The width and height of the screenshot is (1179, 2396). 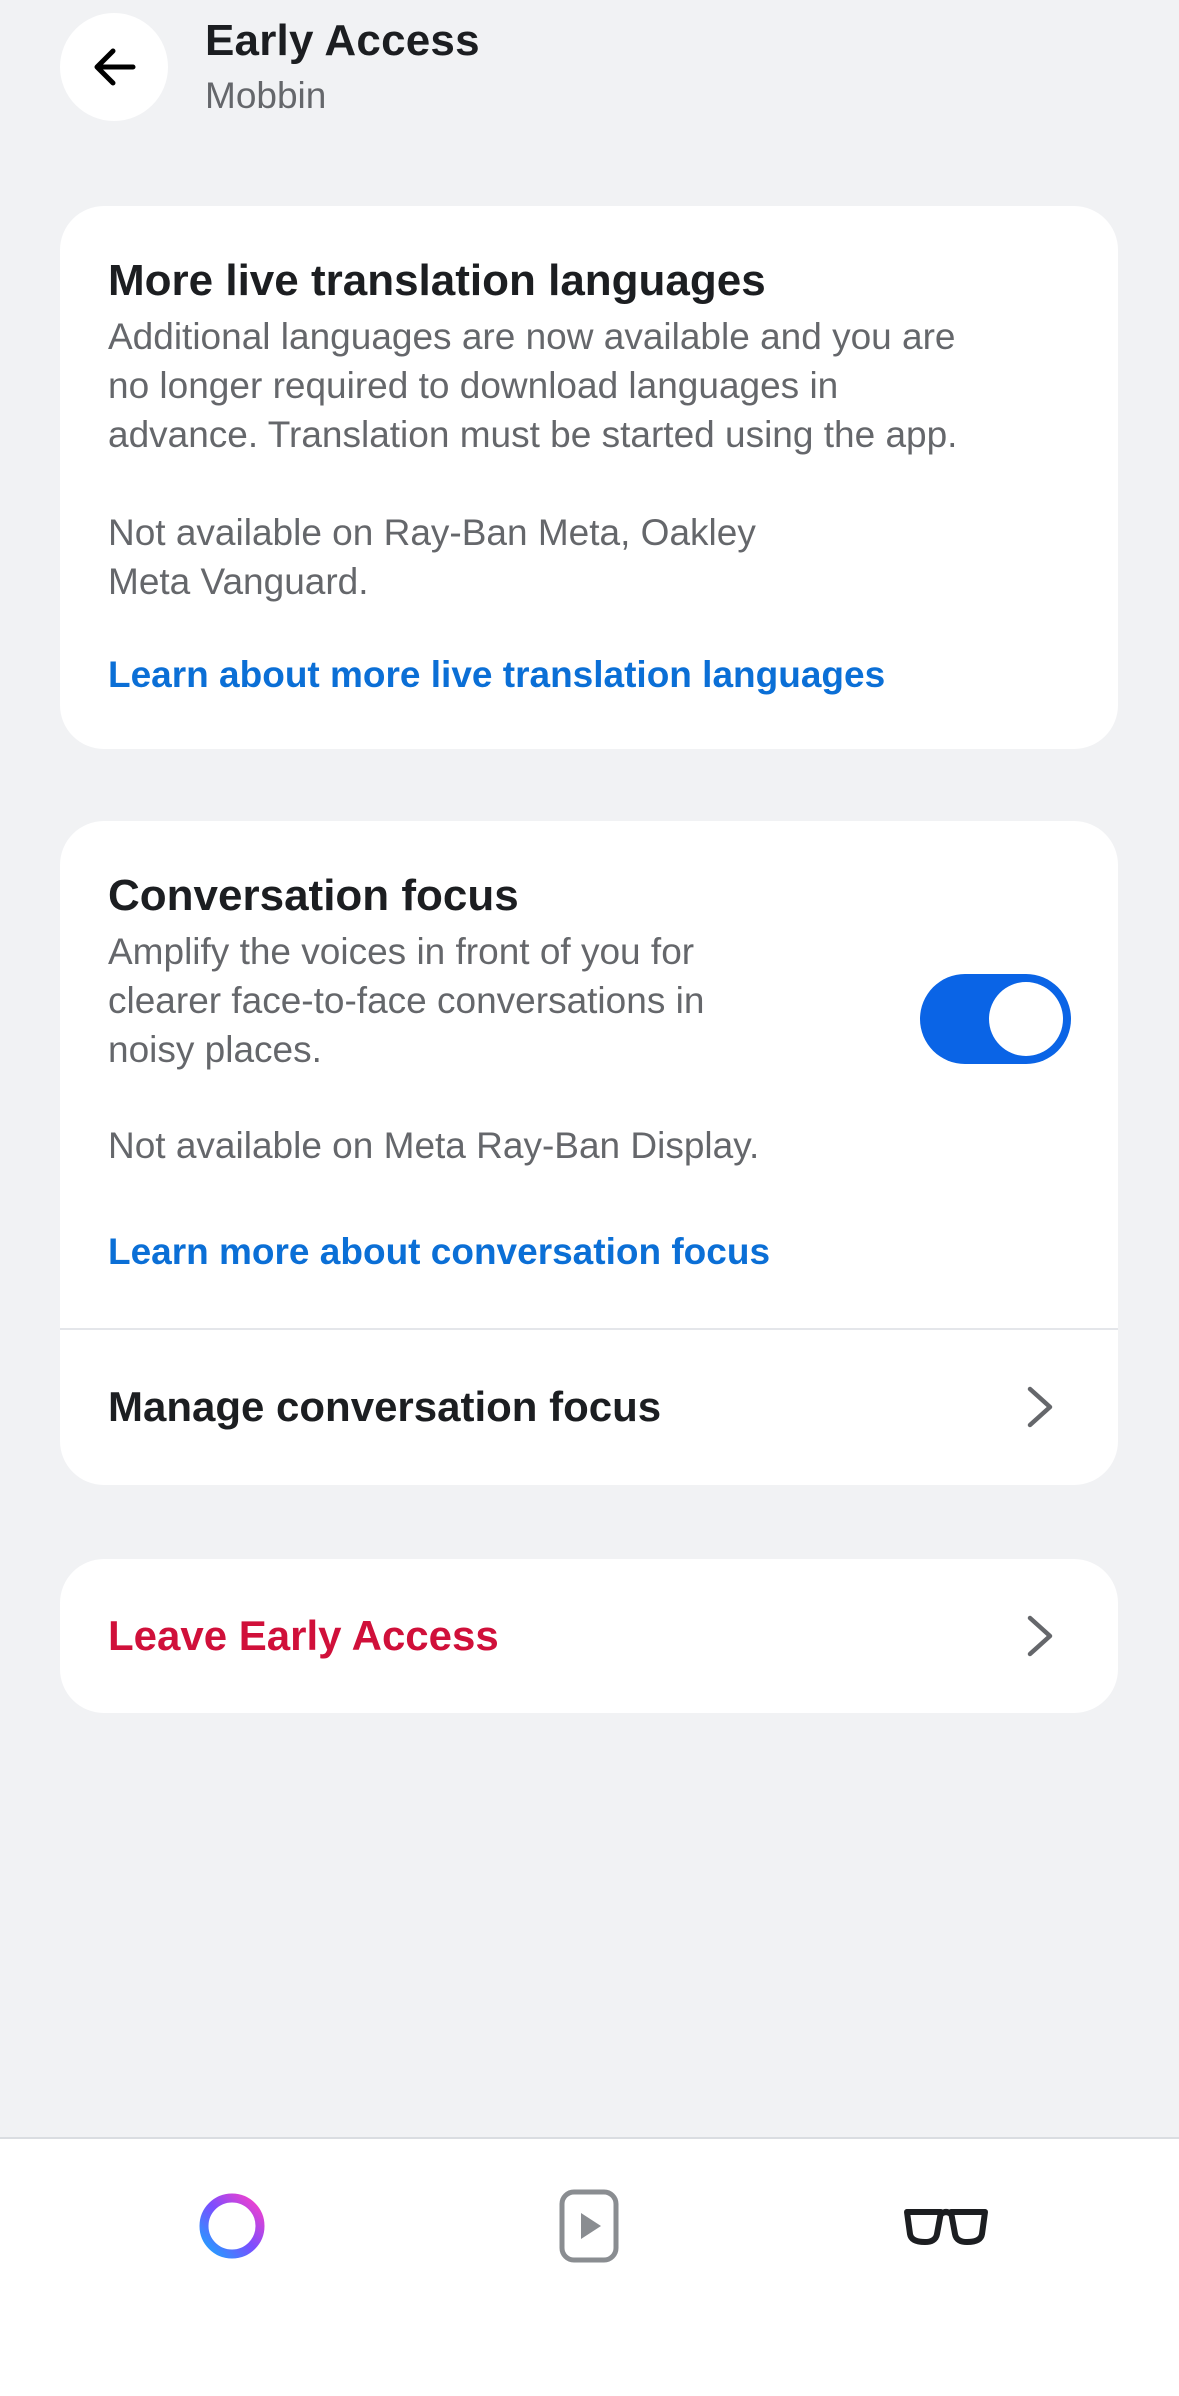 I want to click on translation-note-line: Meta Vanguard., so click(x=238, y=581).